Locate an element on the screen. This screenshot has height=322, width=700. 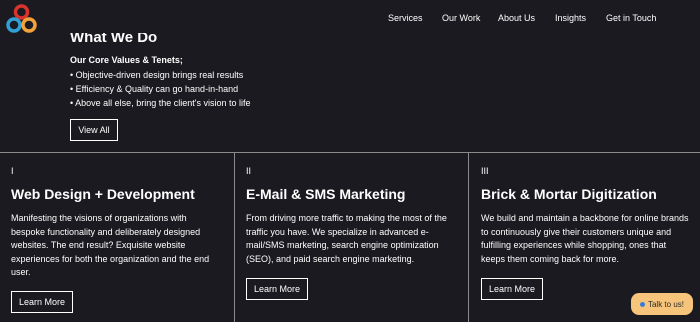
card-title-web-design: Web Design + Development is located at coordinates (103, 194).